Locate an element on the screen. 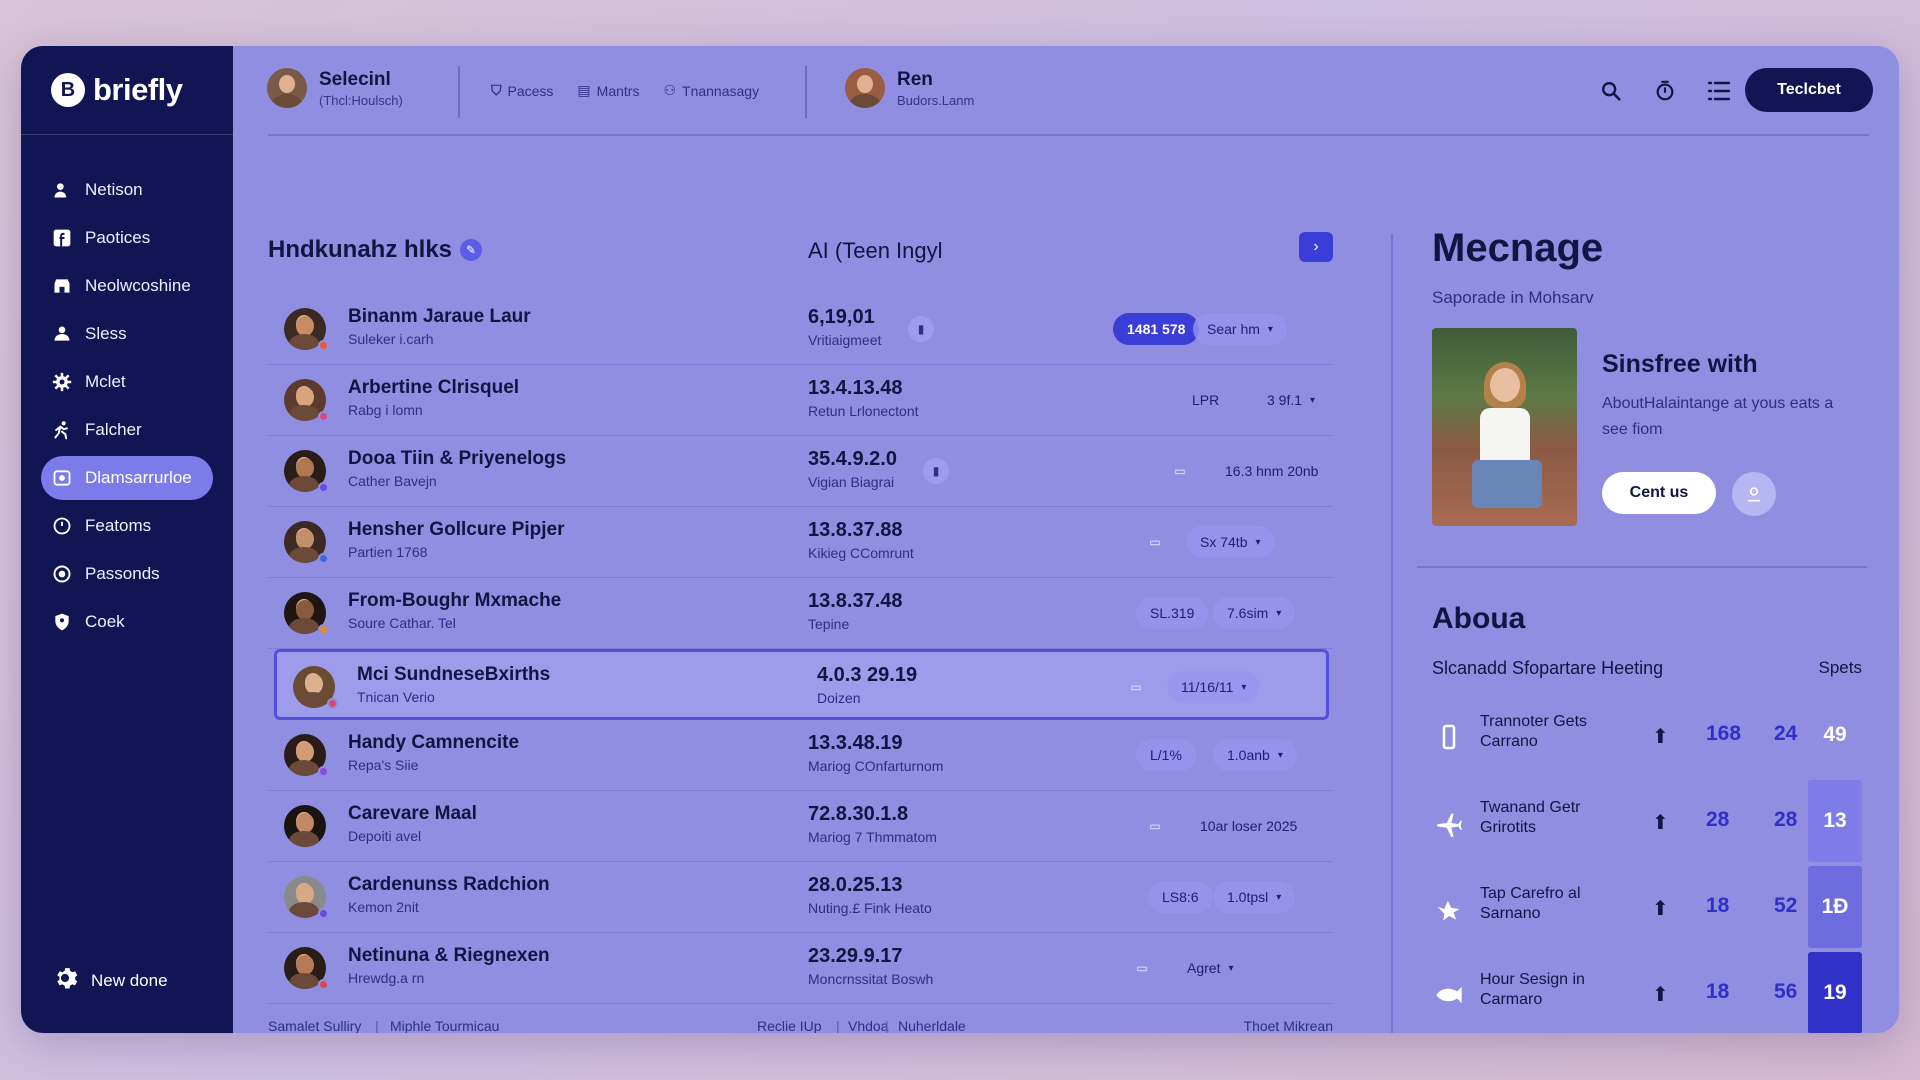 The width and height of the screenshot is (1920, 1080). chevron-right-icon: › is located at coordinates (1316, 247).